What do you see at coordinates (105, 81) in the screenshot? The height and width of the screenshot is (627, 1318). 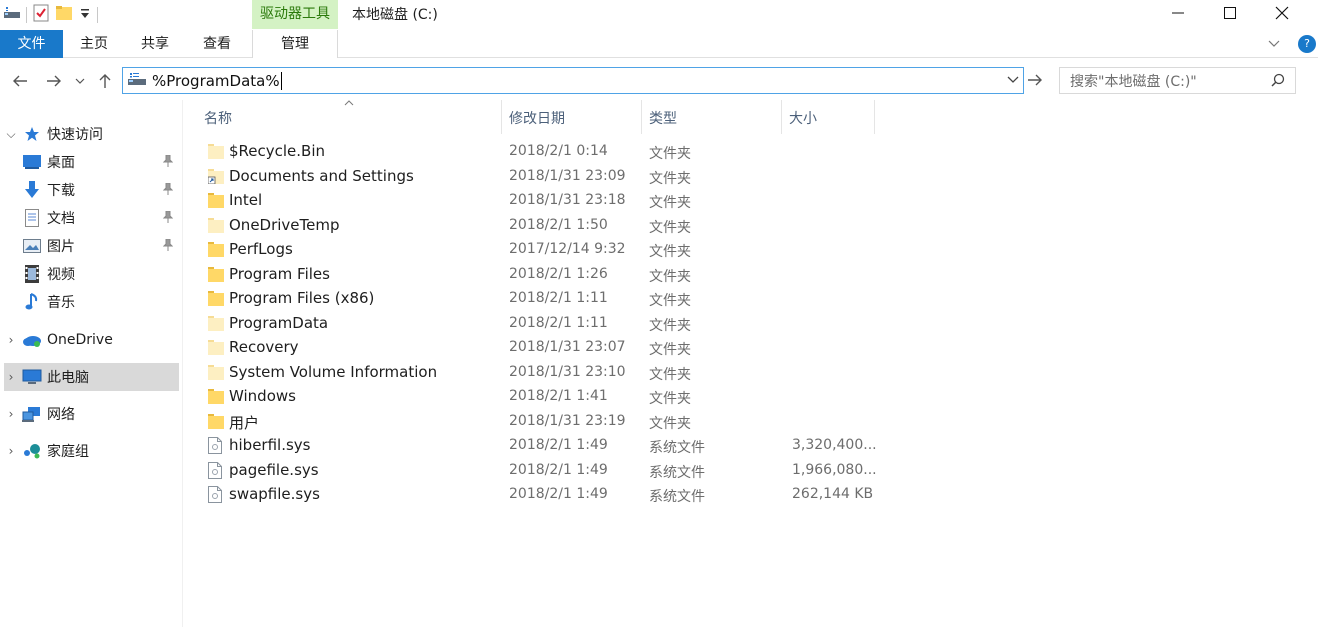 I see `up-button` at bounding box center [105, 81].